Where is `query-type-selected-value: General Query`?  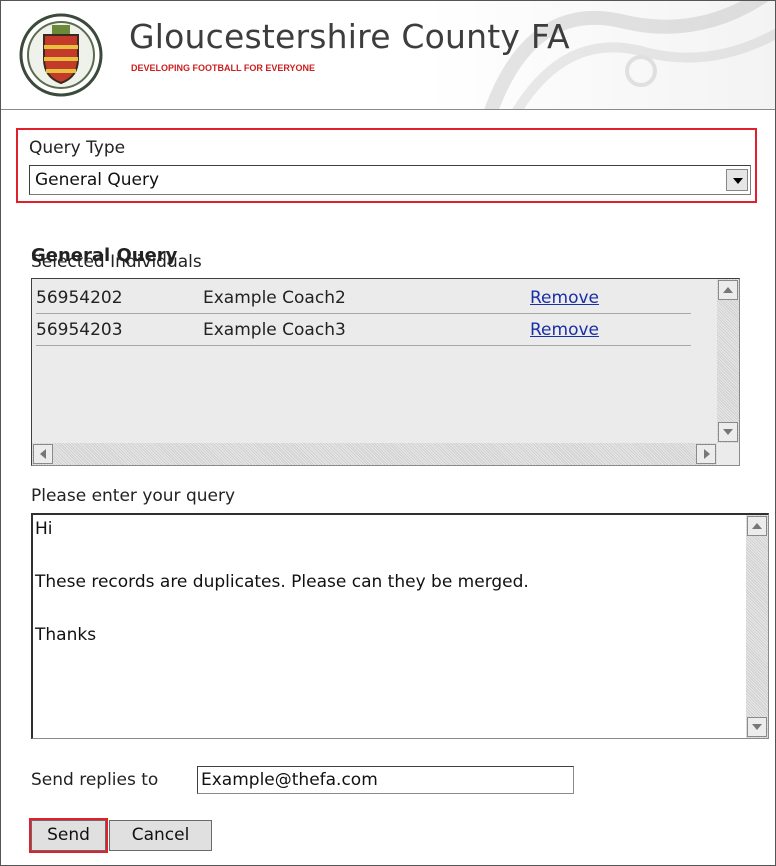 query-type-selected-value: General Query is located at coordinates (97, 180).